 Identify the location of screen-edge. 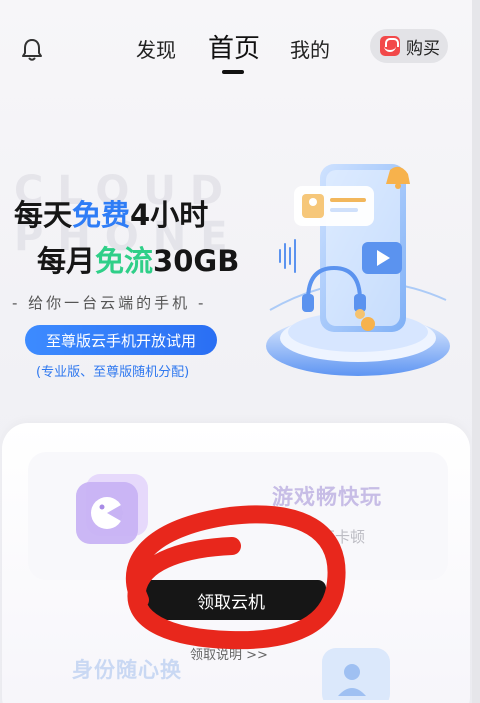
(476, 351).